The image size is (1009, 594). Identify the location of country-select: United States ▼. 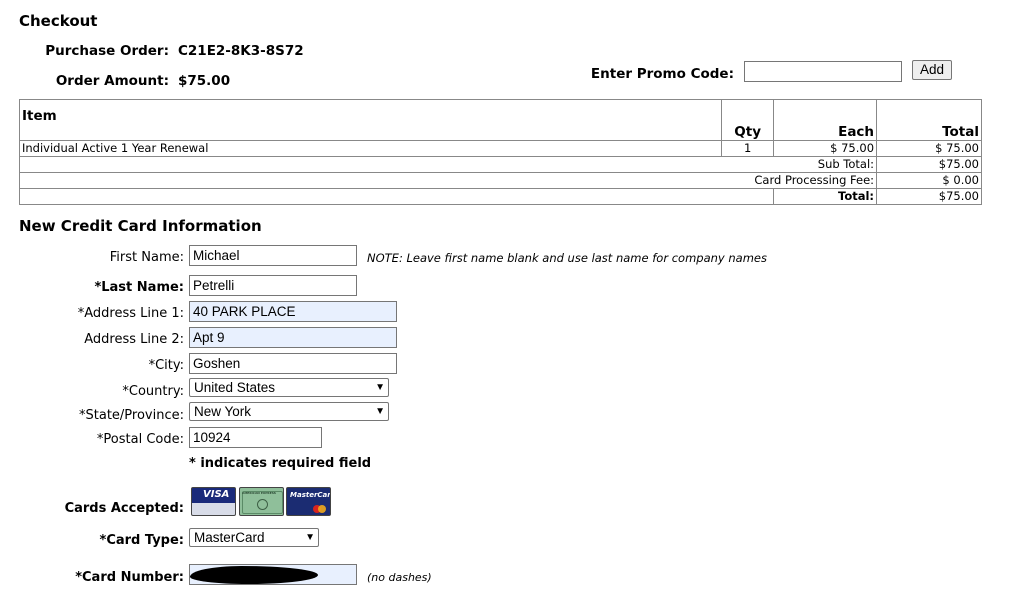
(289, 387).